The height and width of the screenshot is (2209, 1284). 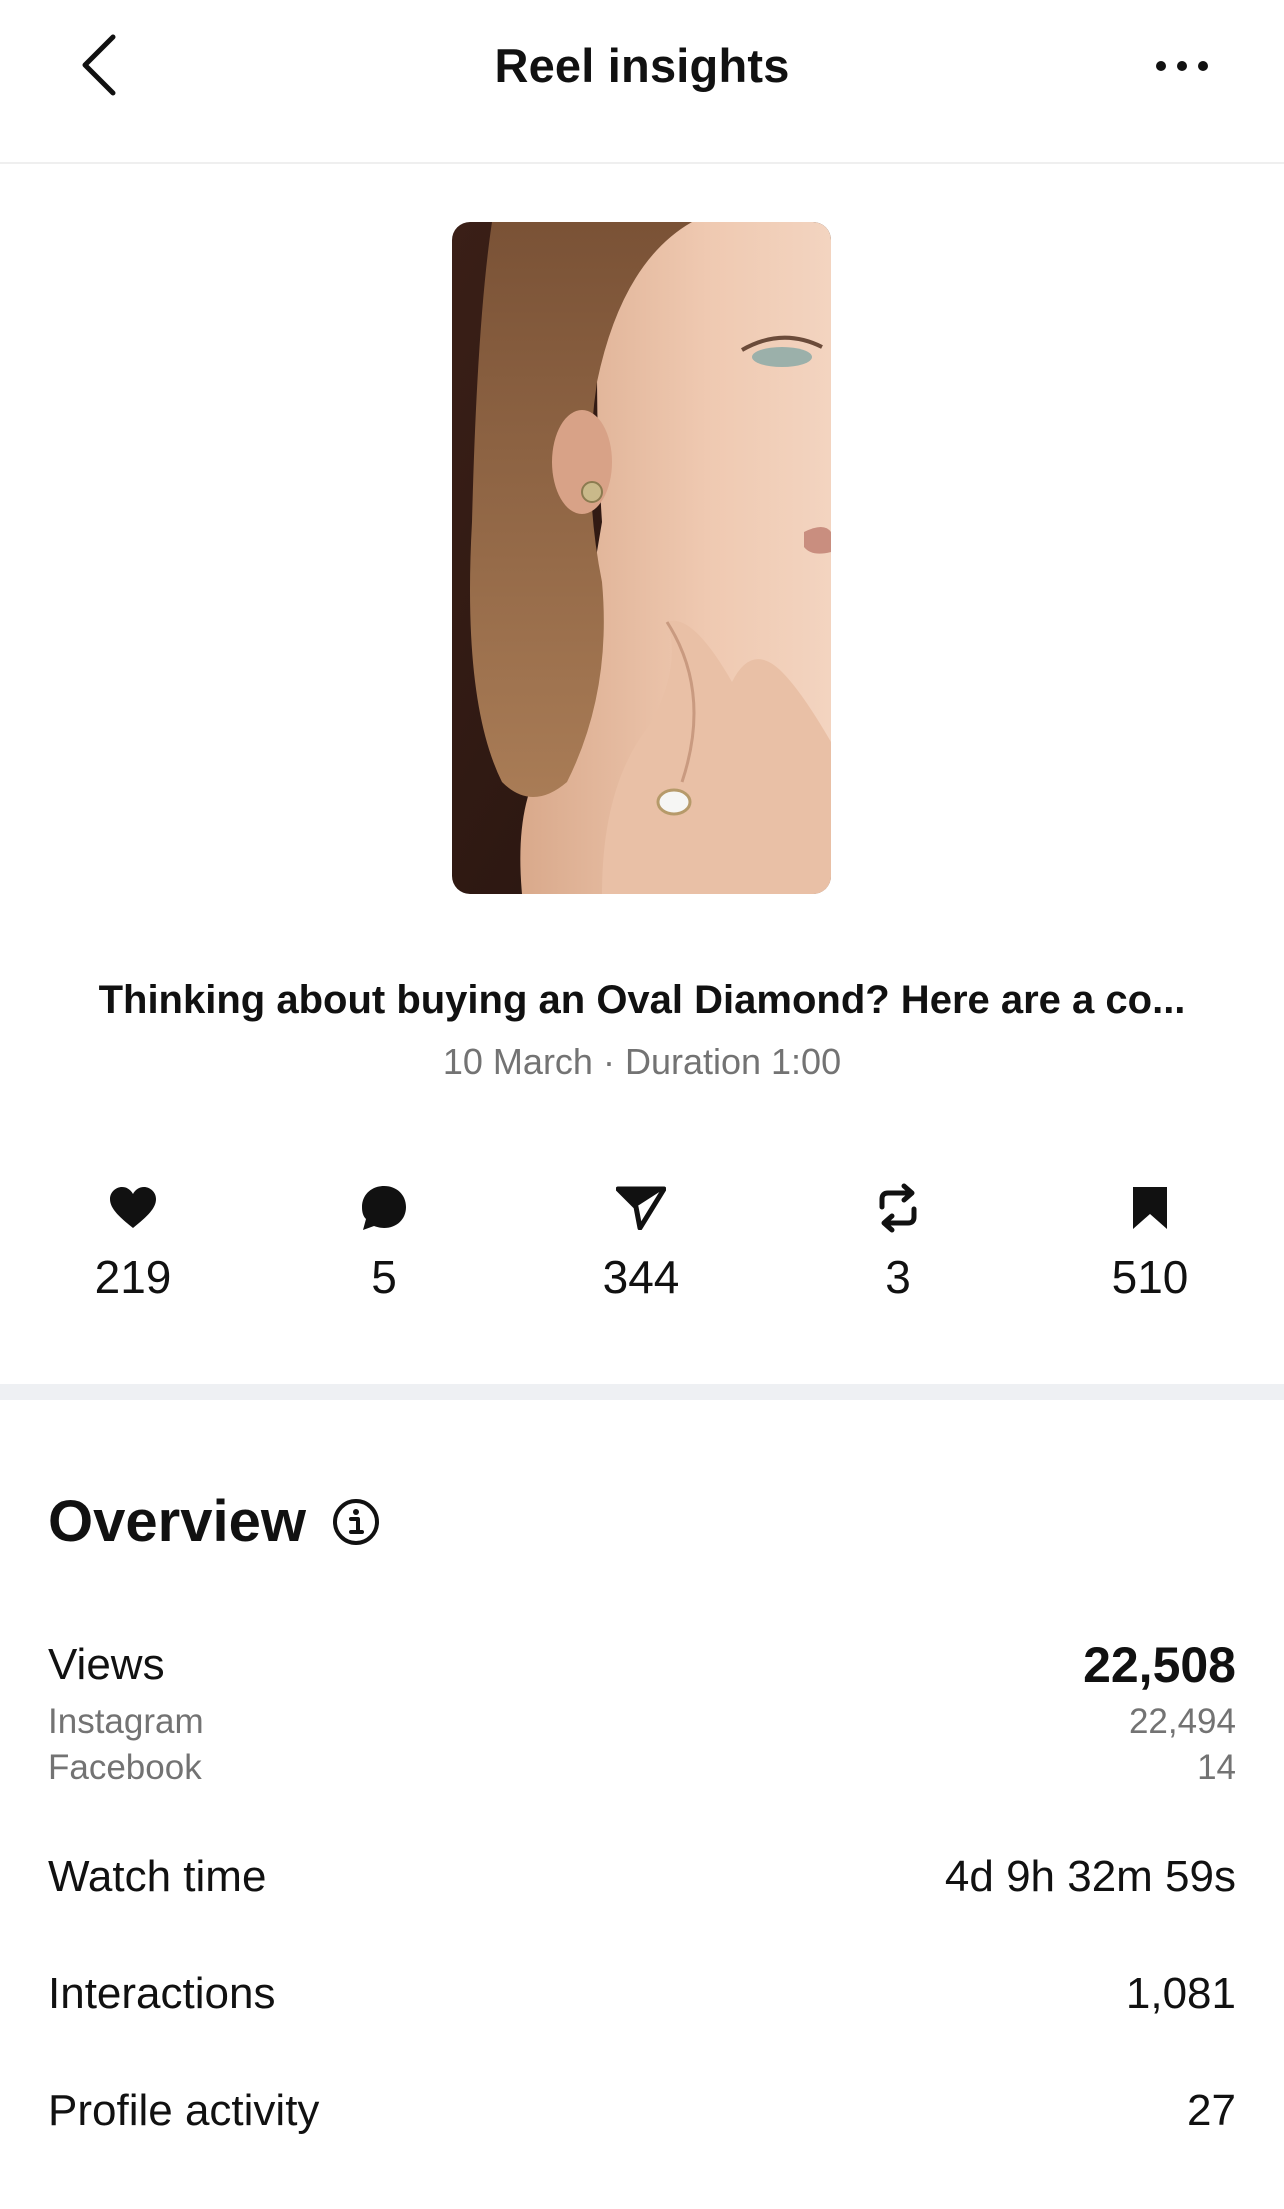 What do you see at coordinates (642, 1061) in the screenshot?
I see `reel-meta: 10 March · Duration 1:00` at bounding box center [642, 1061].